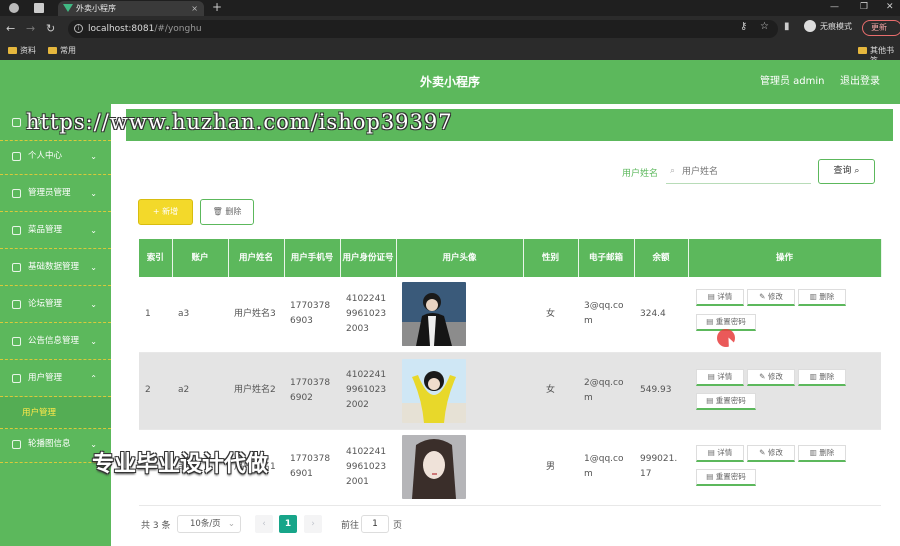 This screenshot has height=546, width=900. Describe the element at coordinates (264, 524) in the screenshot. I see `prev-page-button: ‹` at that location.